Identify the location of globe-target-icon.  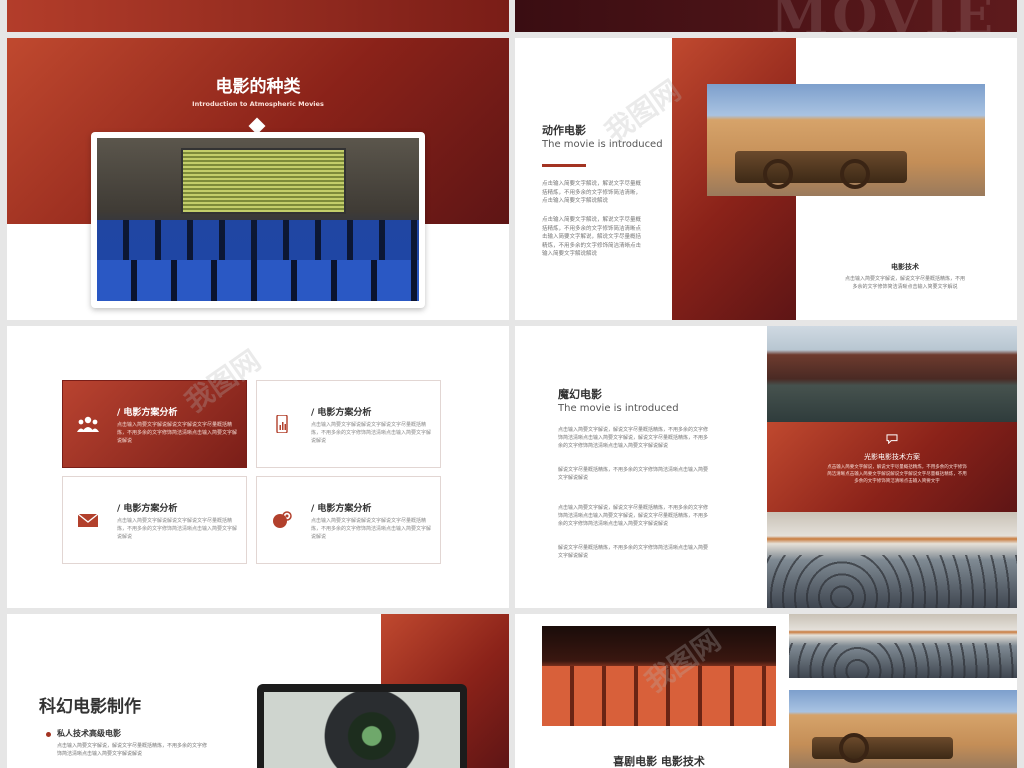
(282, 519).